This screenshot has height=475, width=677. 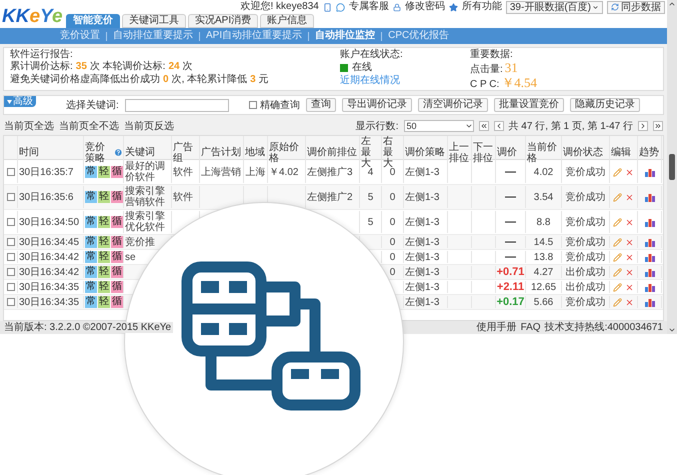 I want to click on filter-button: 批量设置竞价, so click(x=529, y=105).